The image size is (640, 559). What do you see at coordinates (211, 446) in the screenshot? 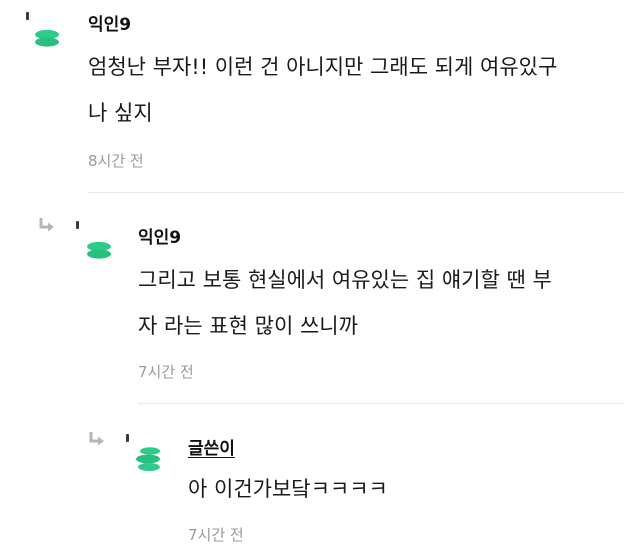
I see `comment-author-op: 글쓴이` at bounding box center [211, 446].